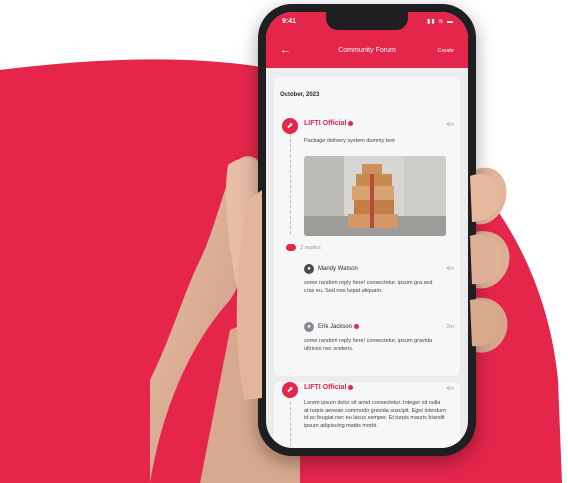 This screenshot has height=483, width=568. What do you see at coordinates (349, 141) in the screenshot?
I see `post-body: Package delivery system dummy text` at bounding box center [349, 141].